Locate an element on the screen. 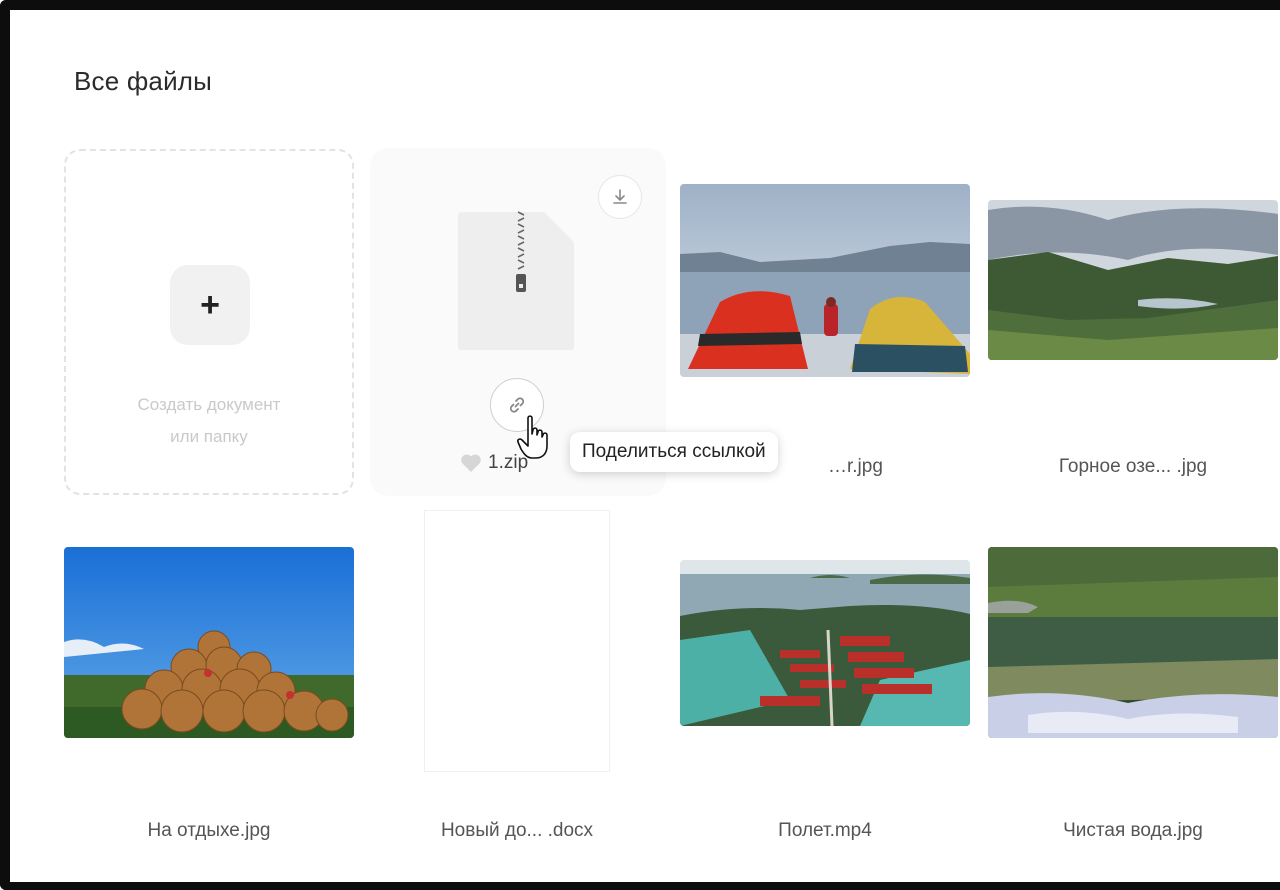  zipper-icon is located at coordinates (521, 251).